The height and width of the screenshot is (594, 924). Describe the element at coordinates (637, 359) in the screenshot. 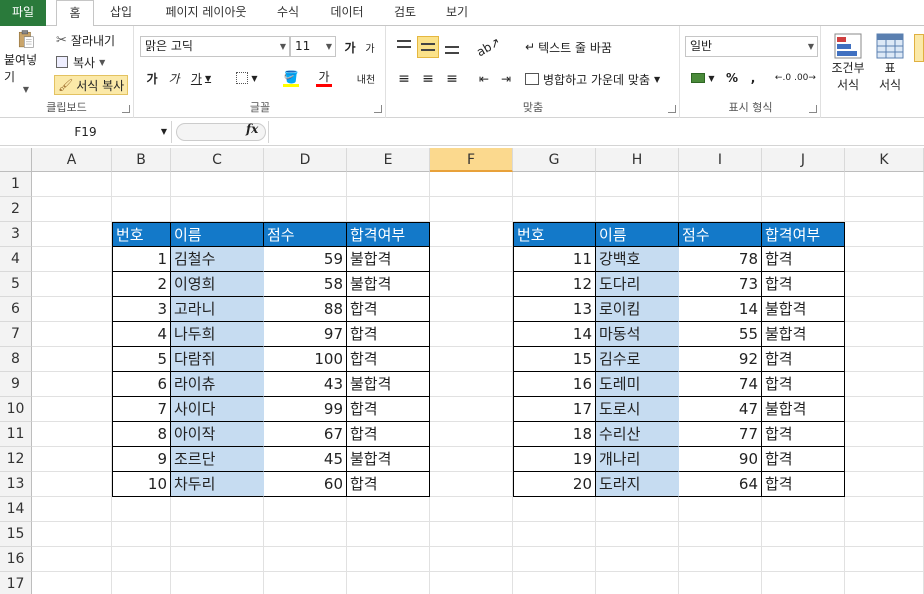

I see `table-cell: 김수로` at that location.